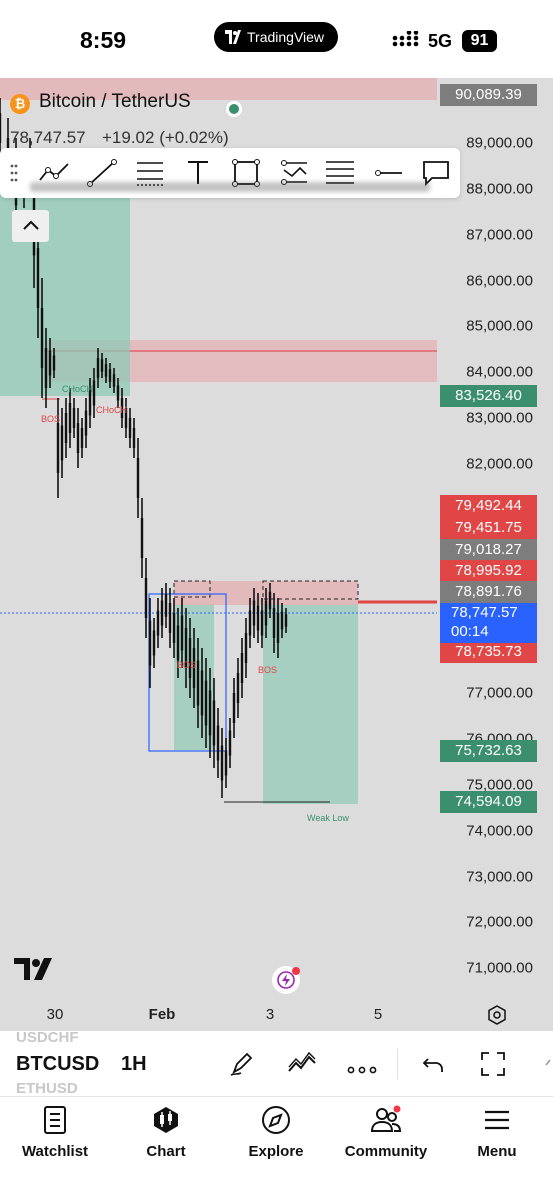  What do you see at coordinates (165, 137) in the screenshot?
I see `price-change: +19.02 (+0.02%)` at bounding box center [165, 137].